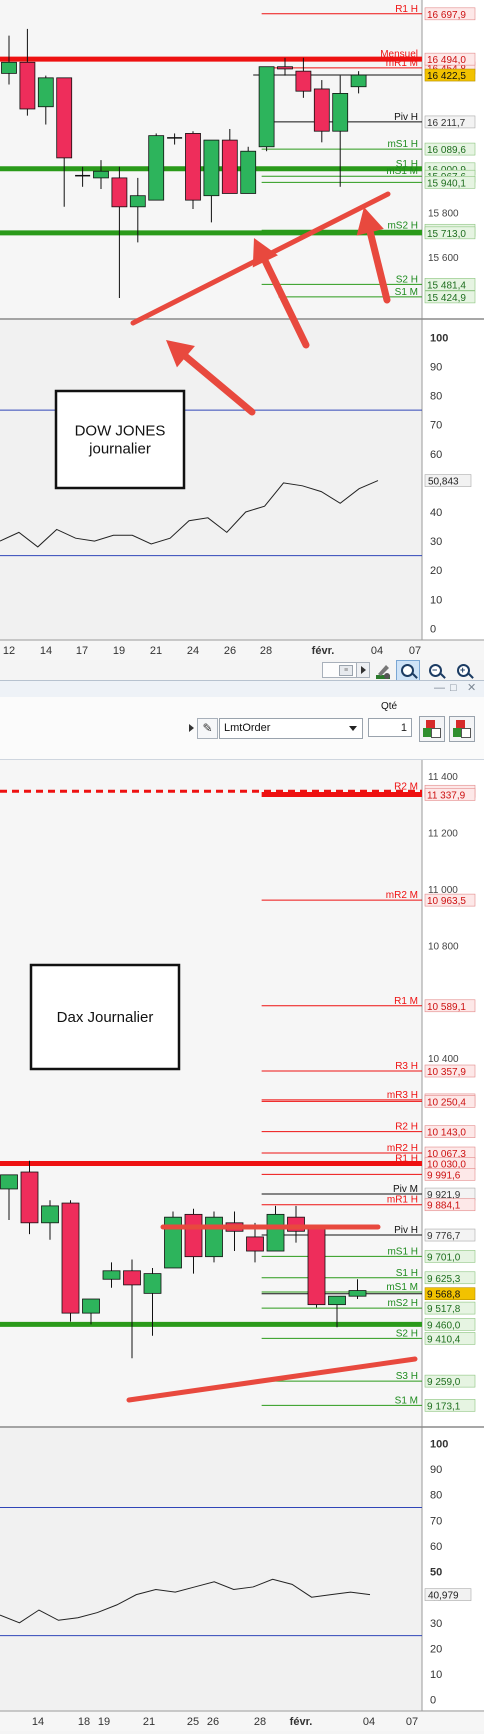 The image size is (484, 1734). I want to click on rsi-value: 40,979, so click(443, 1596).